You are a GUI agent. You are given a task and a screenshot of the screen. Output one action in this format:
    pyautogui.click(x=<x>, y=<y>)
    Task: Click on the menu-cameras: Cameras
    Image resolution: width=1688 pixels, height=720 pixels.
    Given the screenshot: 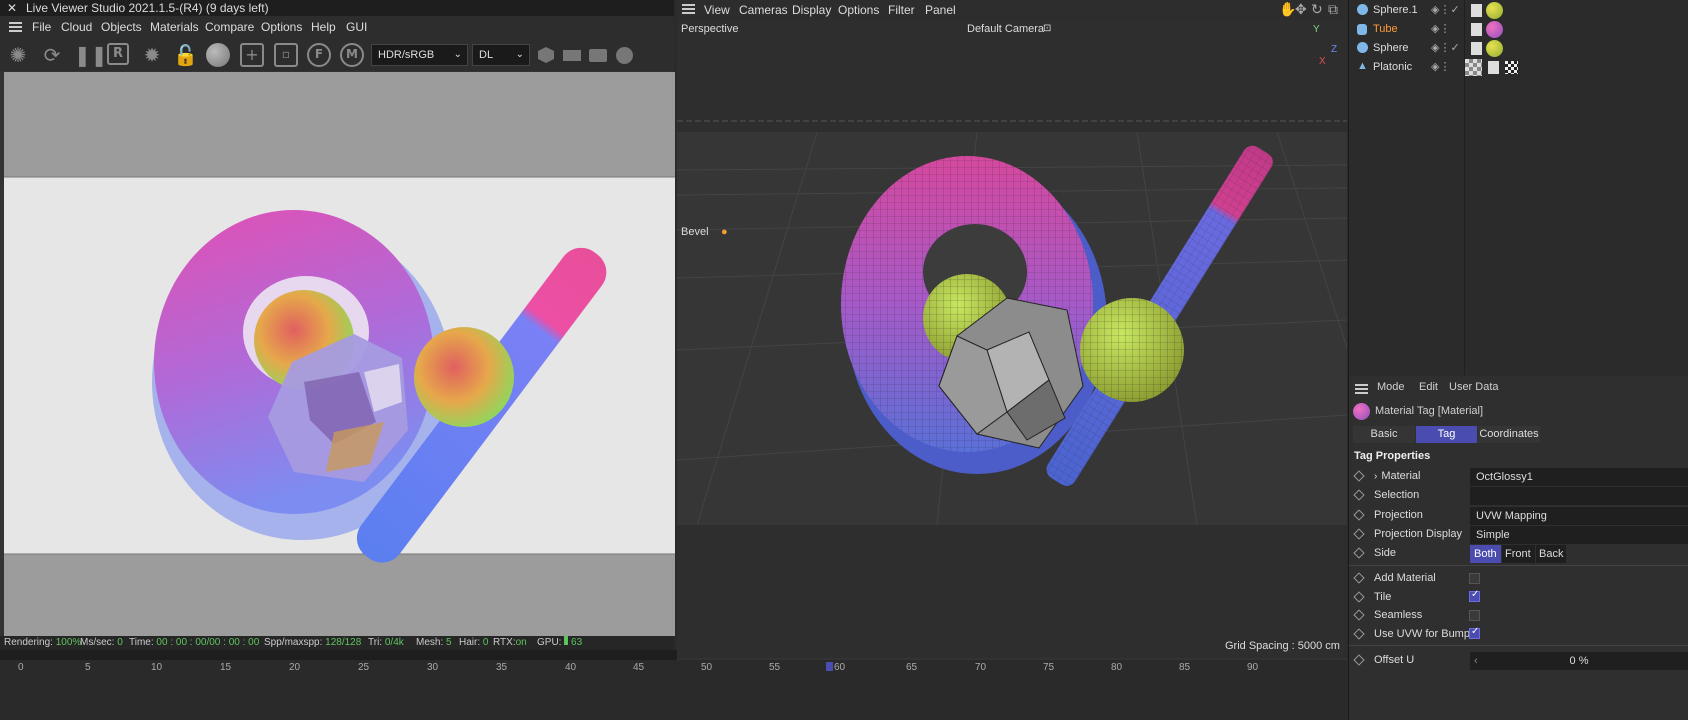 What is the action you would take?
    pyautogui.click(x=763, y=10)
    